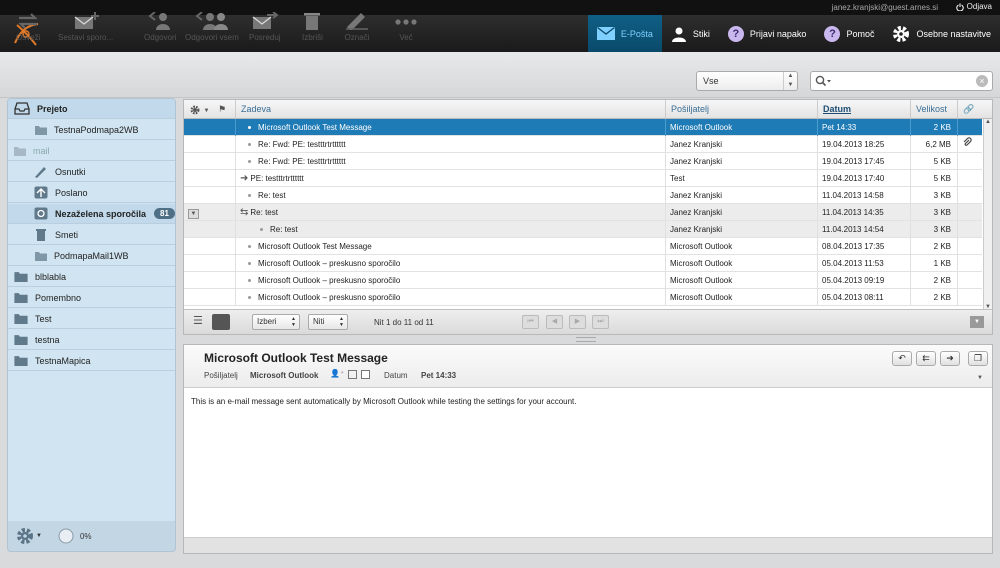 This screenshot has height=568, width=1000. Describe the element at coordinates (823, 81) in the screenshot. I see `search-icon` at that location.